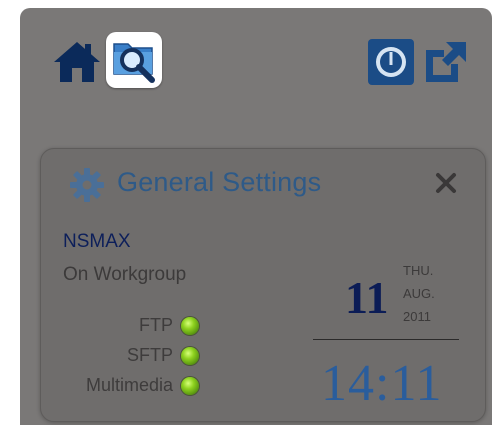 This screenshot has height=425, width=500. Describe the element at coordinates (382, 383) in the screenshot. I see `clock-time: 14:11` at that location.